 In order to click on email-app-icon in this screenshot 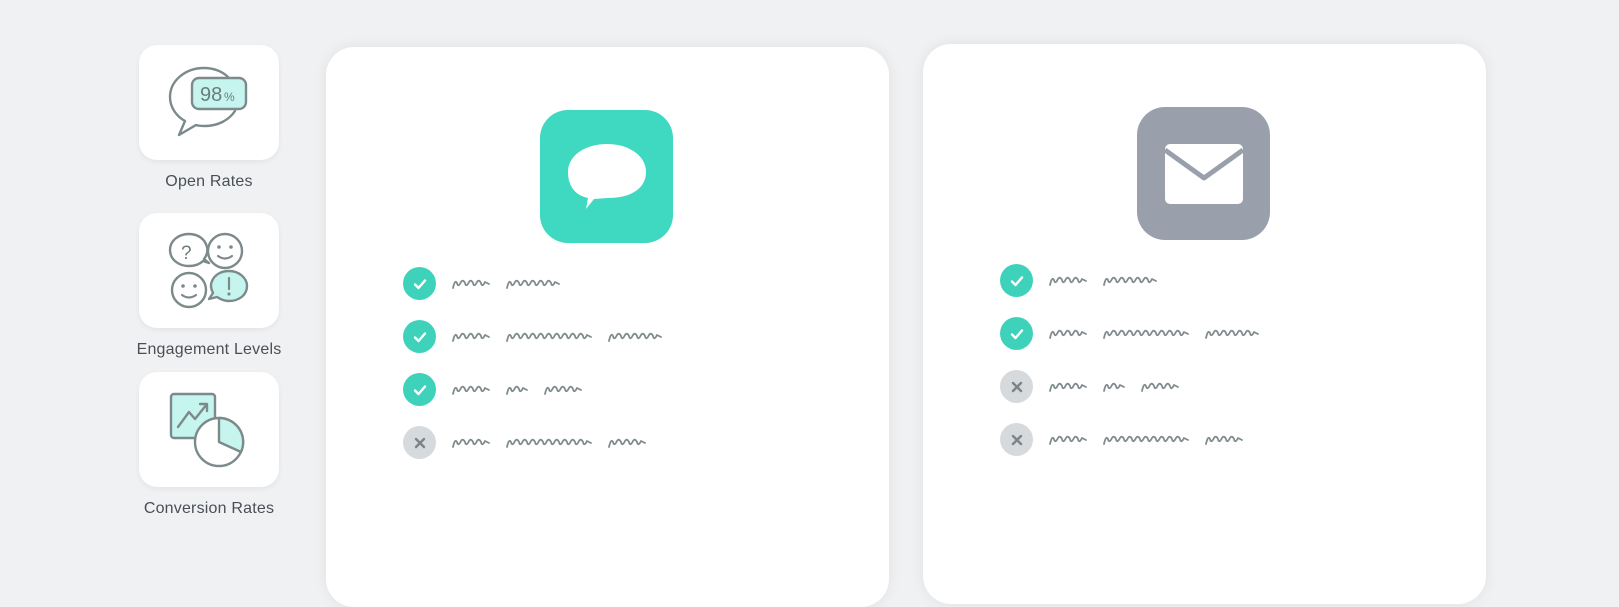, I will do `click(1203, 173)`.